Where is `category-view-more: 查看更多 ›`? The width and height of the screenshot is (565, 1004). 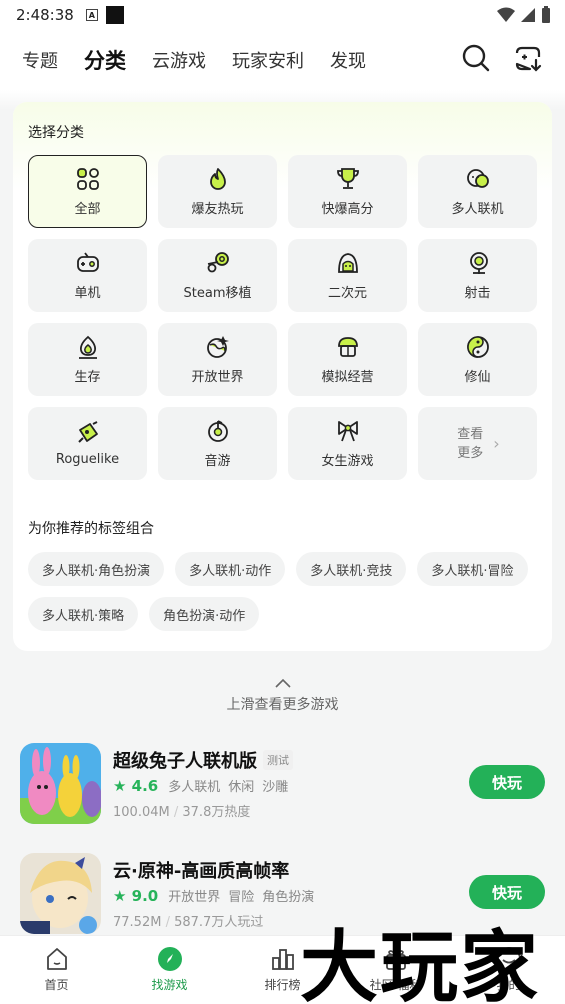
category-view-more: 查看更多 › is located at coordinates (477, 443).